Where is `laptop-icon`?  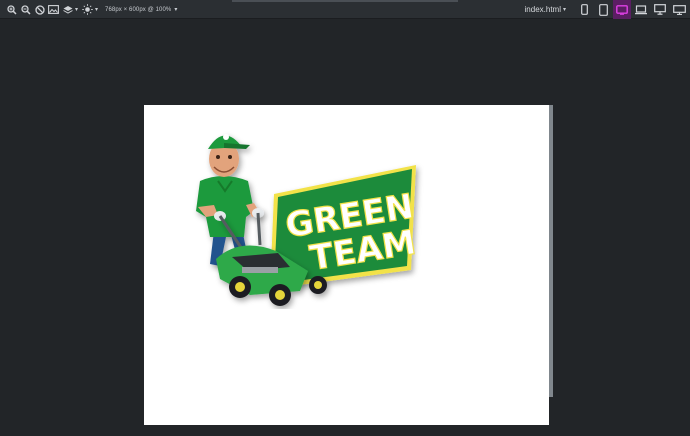 laptop-icon is located at coordinates (641, 9).